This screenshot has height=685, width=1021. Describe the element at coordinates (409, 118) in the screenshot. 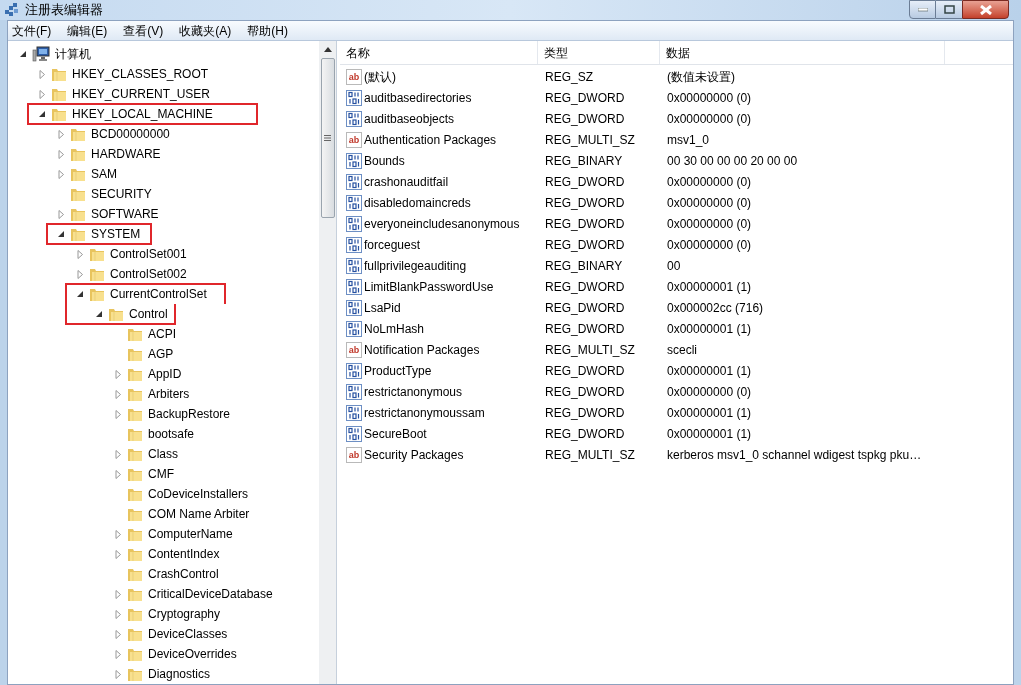

I see `value-name: auditbaseobjects` at that location.